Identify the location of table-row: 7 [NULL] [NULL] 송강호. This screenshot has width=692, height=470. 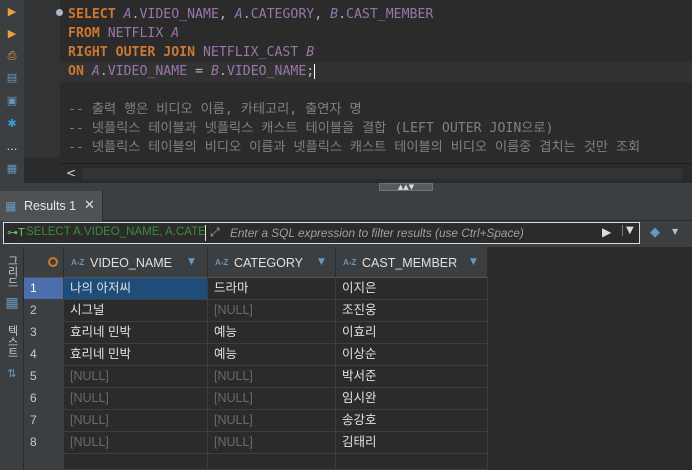
(256, 421).